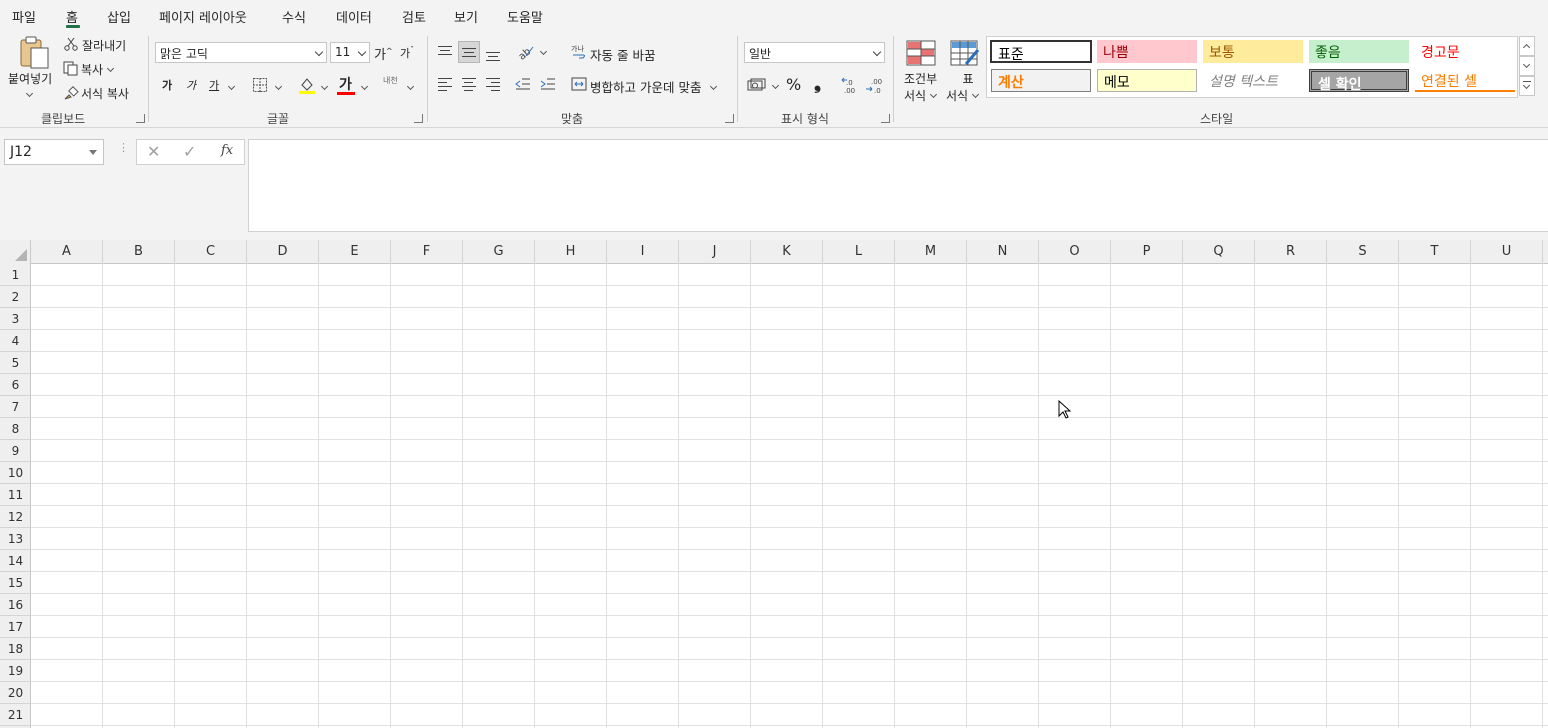 This screenshot has width=1548, height=728. I want to click on decrease-decimal-icon: .00.0, so click(874, 85).